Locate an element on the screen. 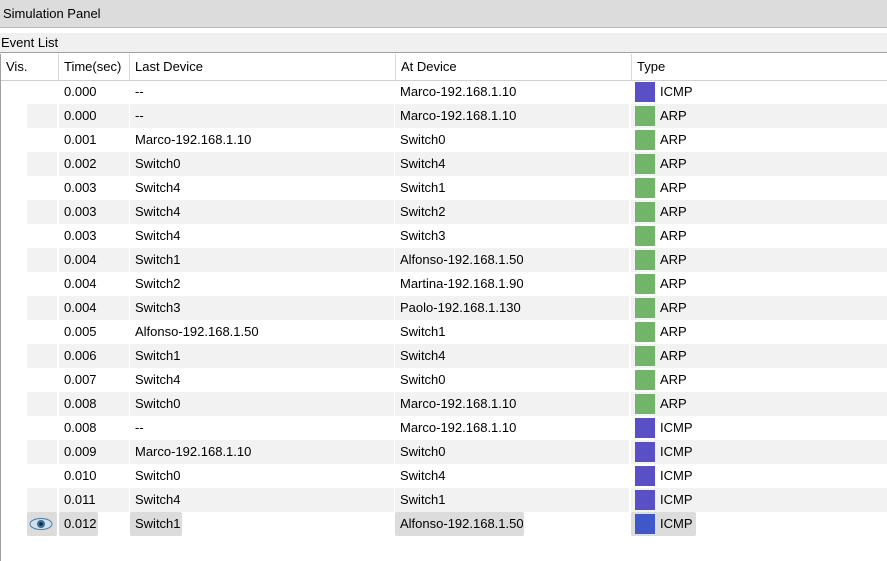  last-device-cell: Marco-192.168.1.10 is located at coordinates (193, 139).